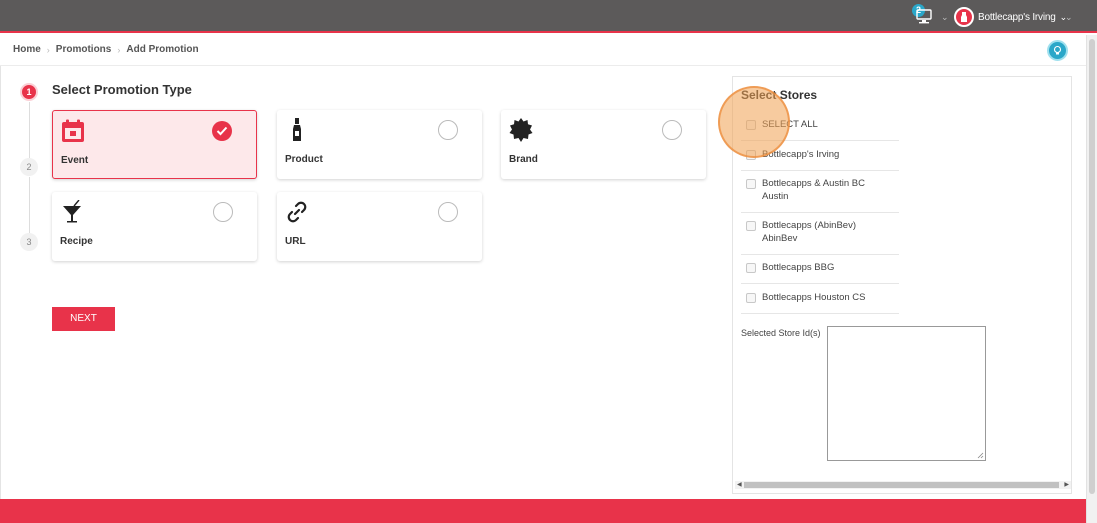  What do you see at coordinates (1069, 17) in the screenshot?
I see `extra-caret-icon: ⌄` at bounding box center [1069, 17].